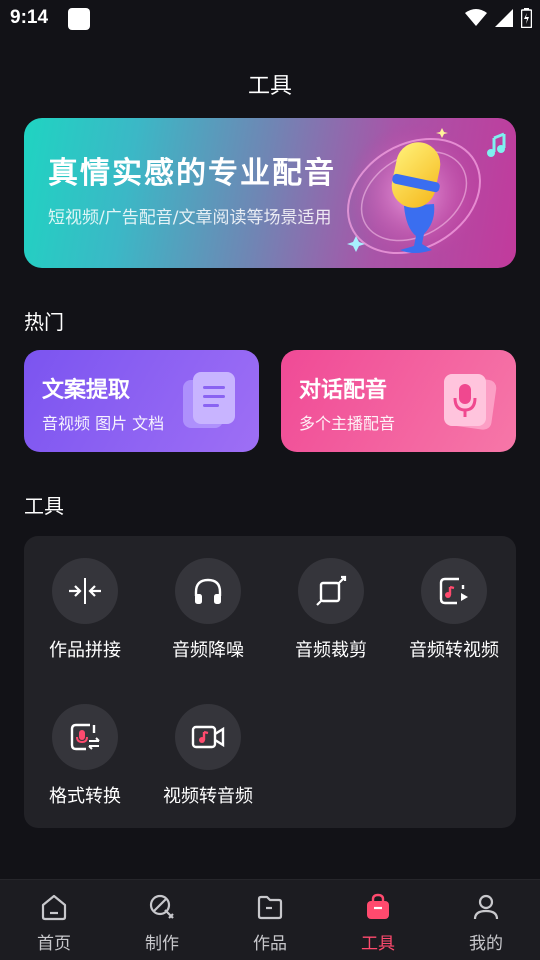 The width and height of the screenshot is (540, 960). What do you see at coordinates (103, 423) in the screenshot?
I see `hot-card-subtitle: 音视频 图片 文档` at bounding box center [103, 423].